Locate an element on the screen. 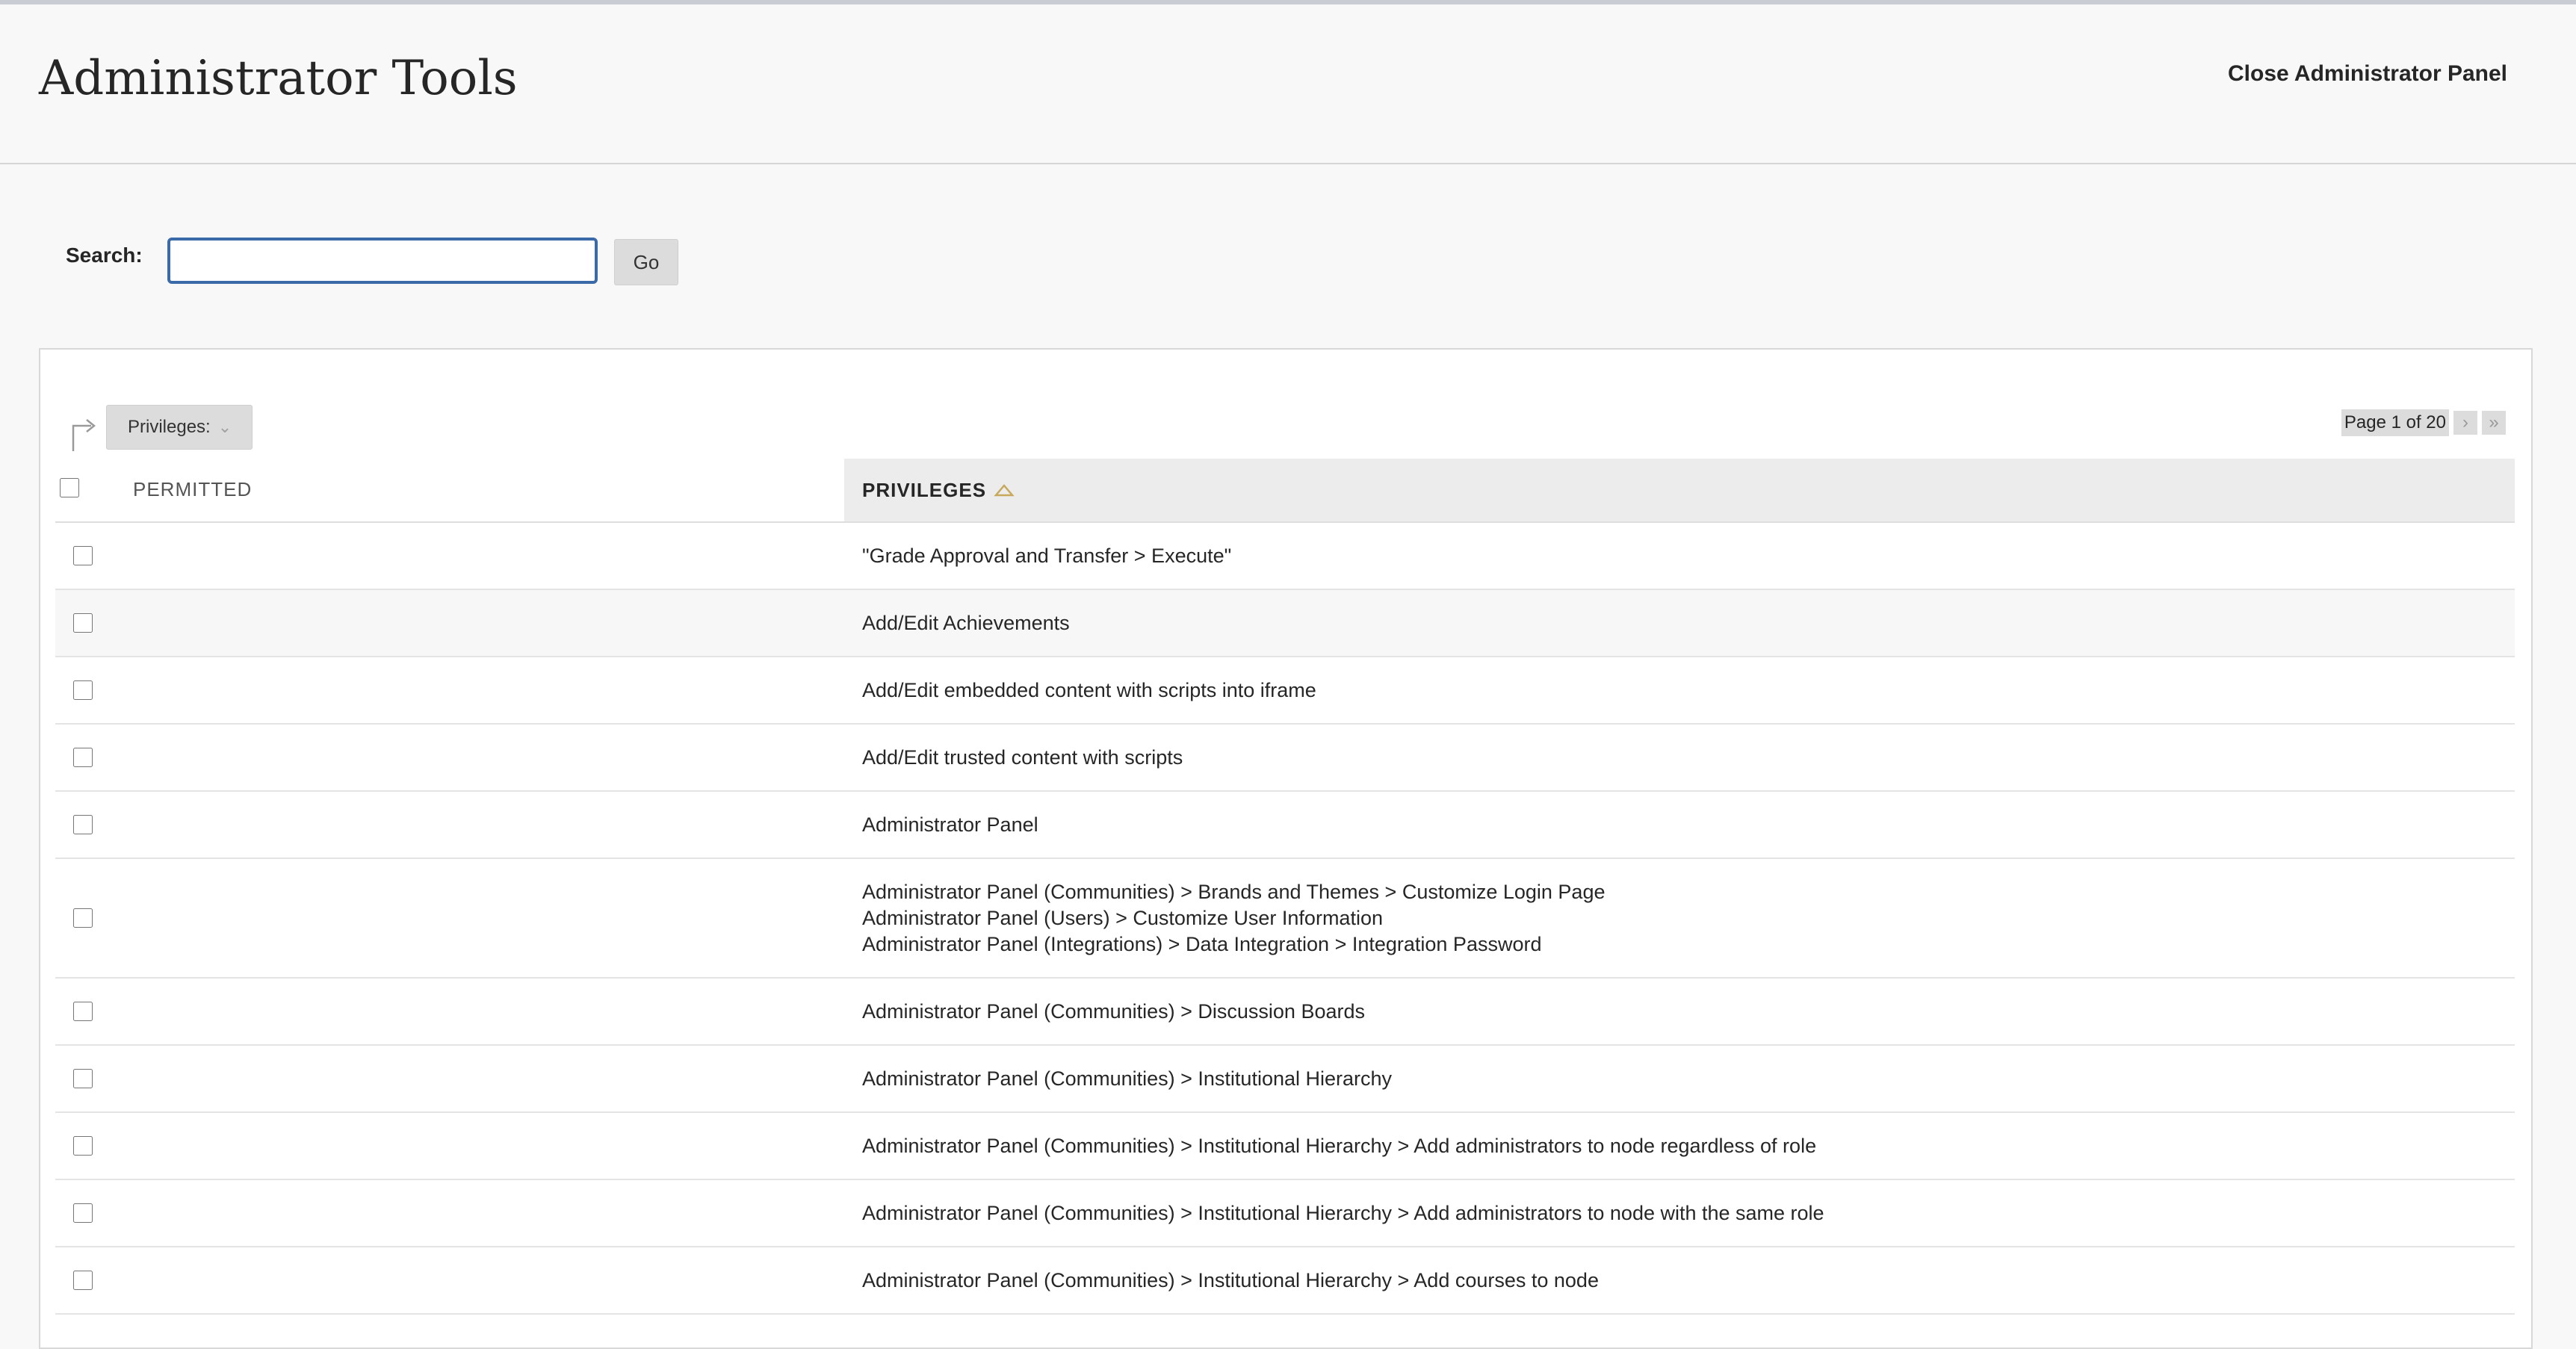  privileges-filter-button: Privileges: ⌄ is located at coordinates (179, 427).